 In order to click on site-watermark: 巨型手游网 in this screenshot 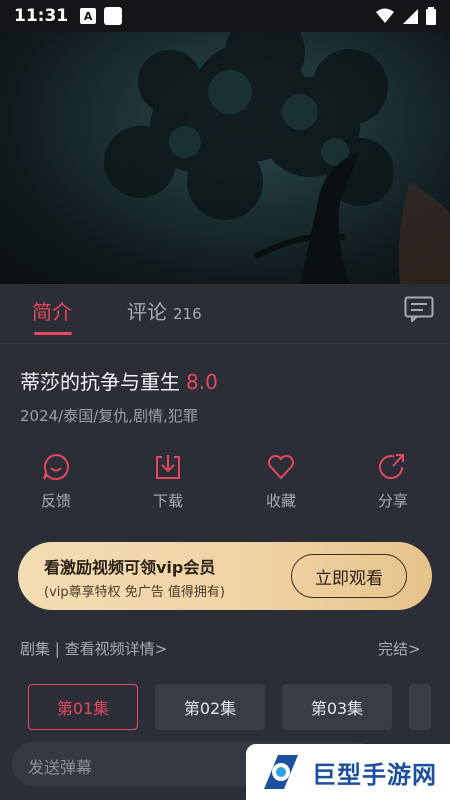, I will do `click(348, 772)`.